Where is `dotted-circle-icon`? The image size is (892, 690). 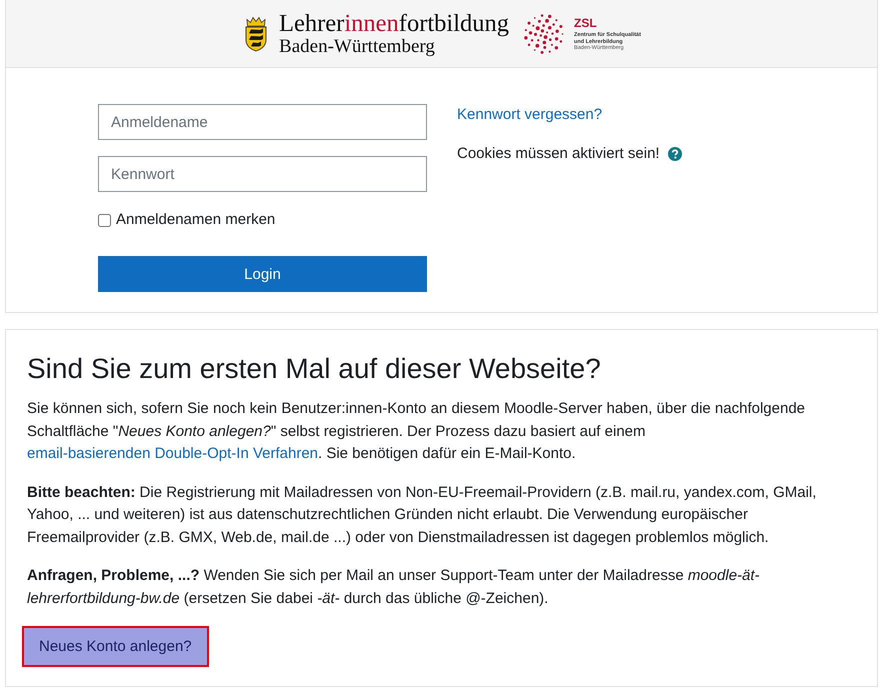
dotted-circle-icon is located at coordinates (544, 34).